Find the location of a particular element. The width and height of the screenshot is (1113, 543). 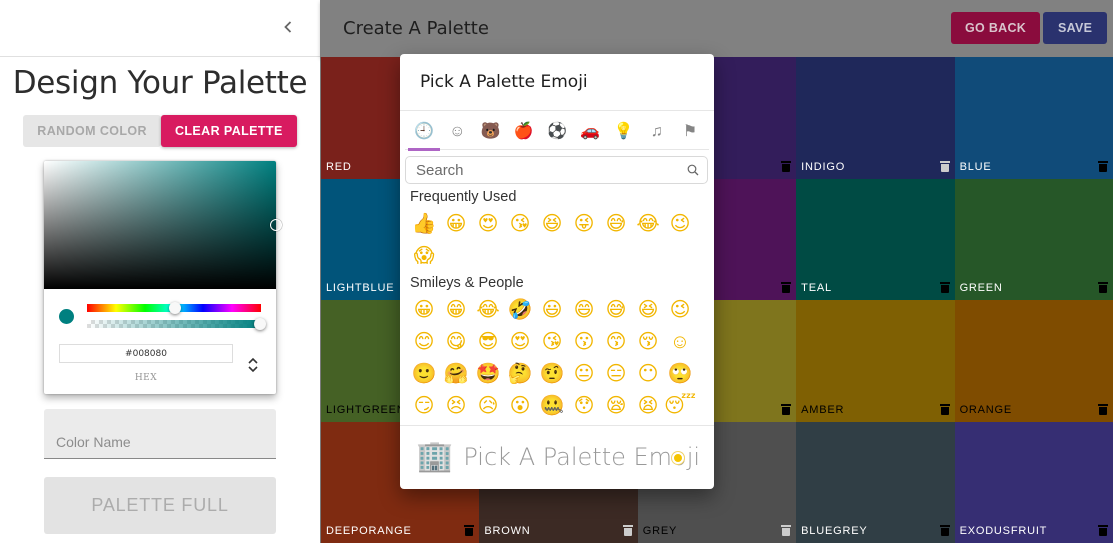

food-icon: 🍎 is located at coordinates (524, 134).